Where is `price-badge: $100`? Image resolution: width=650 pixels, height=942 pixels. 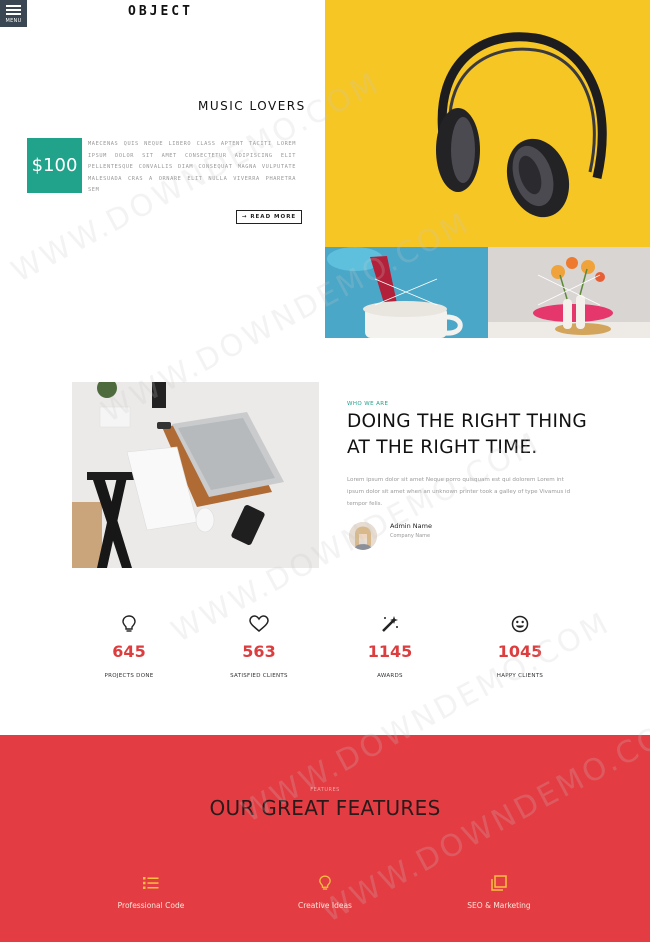
price-badge: $100 is located at coordinates (54, 165).